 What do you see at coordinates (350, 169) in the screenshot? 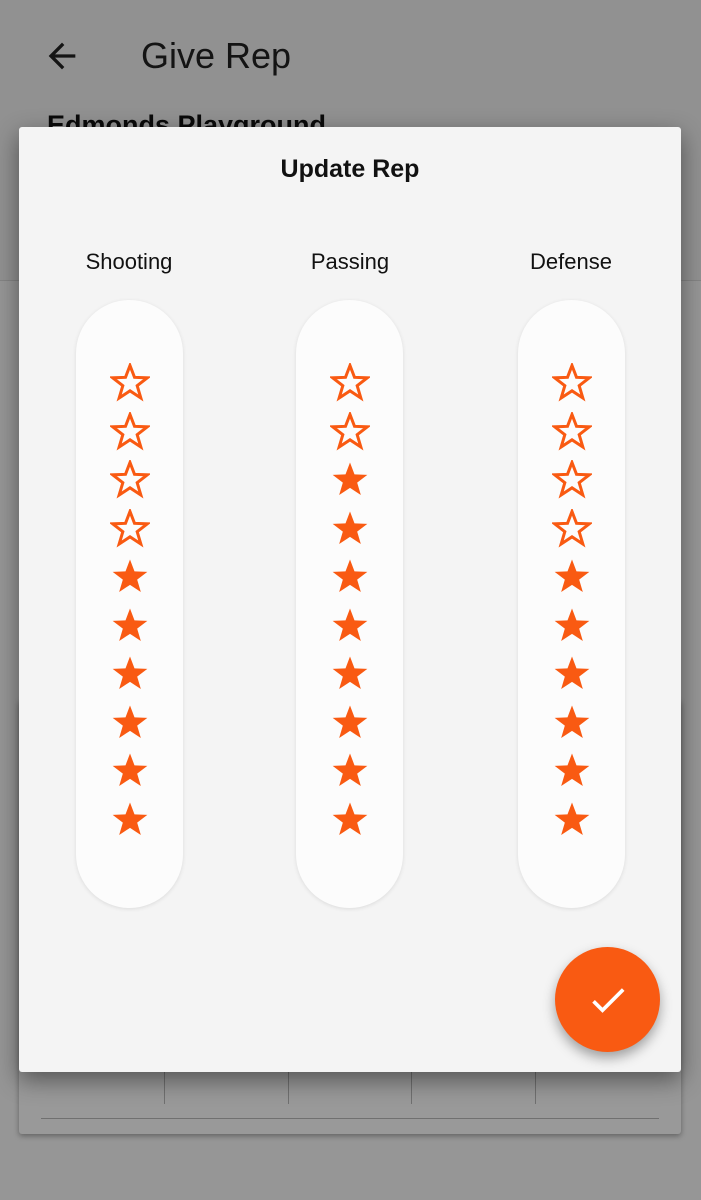
I see `dialog-title: Update Rep` at bounding box center [350, 169].